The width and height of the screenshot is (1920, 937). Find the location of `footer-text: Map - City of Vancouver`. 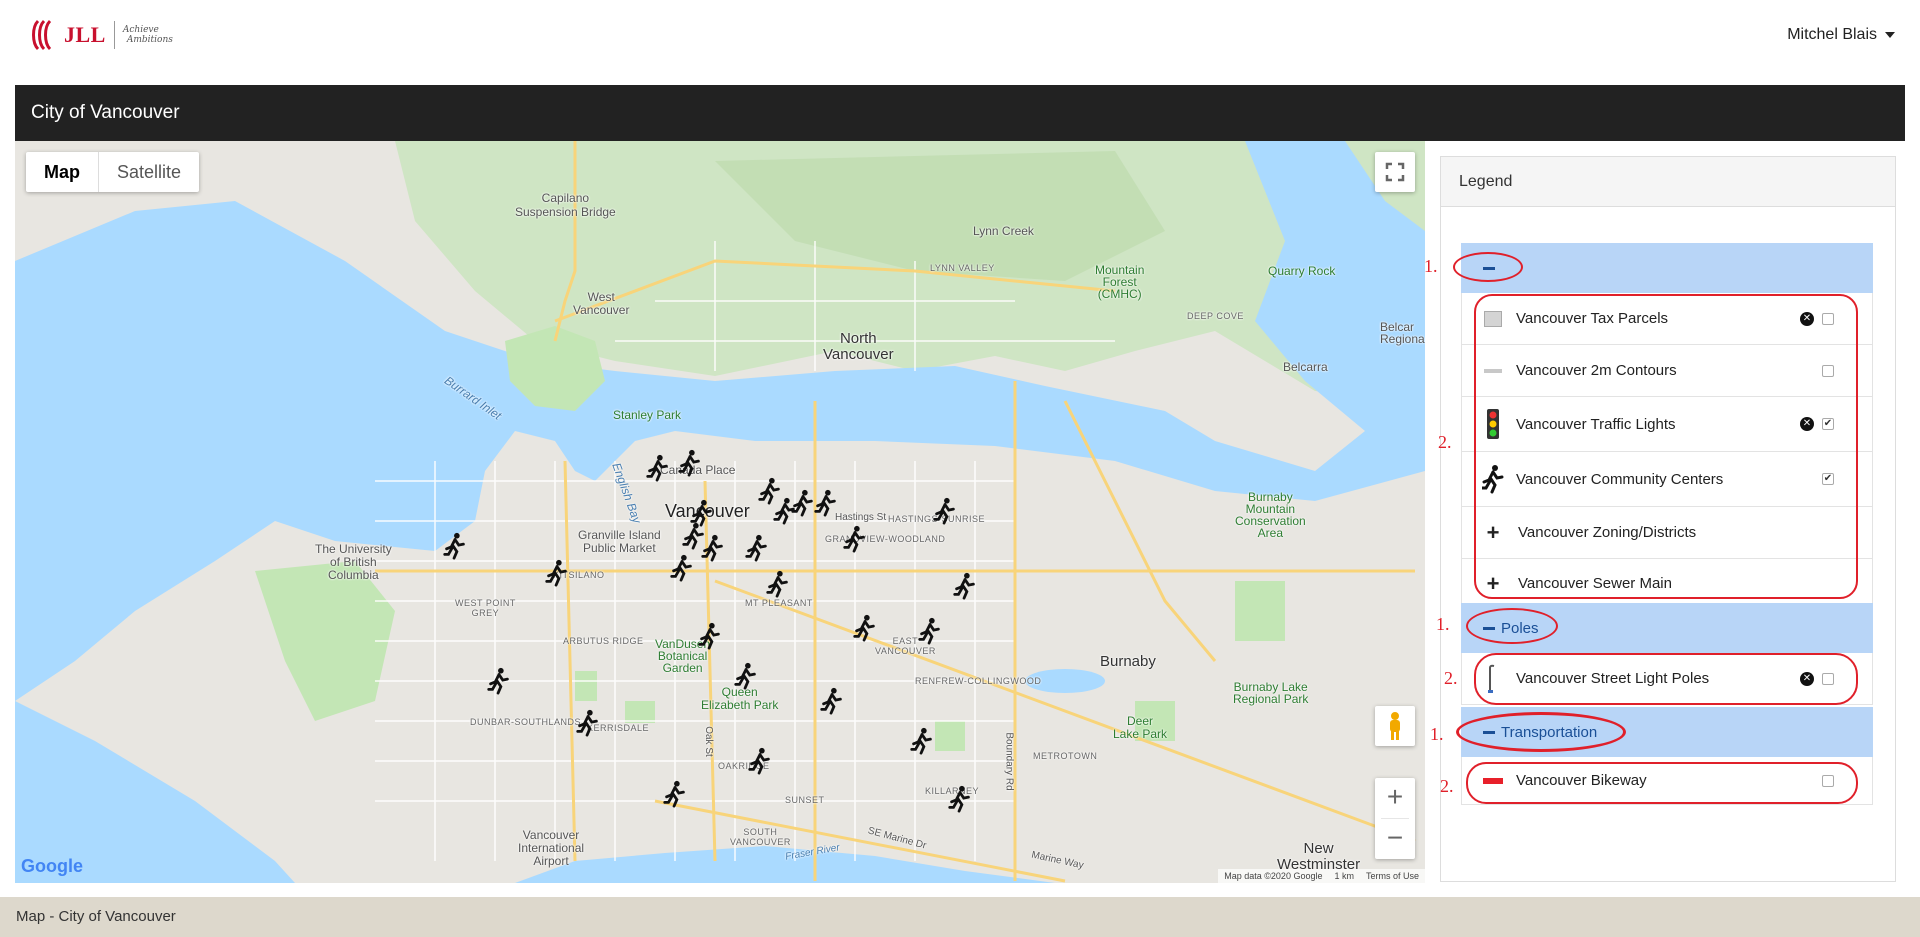

footer-text: Map - City of Vancouver is located at coordinates (96, 916).